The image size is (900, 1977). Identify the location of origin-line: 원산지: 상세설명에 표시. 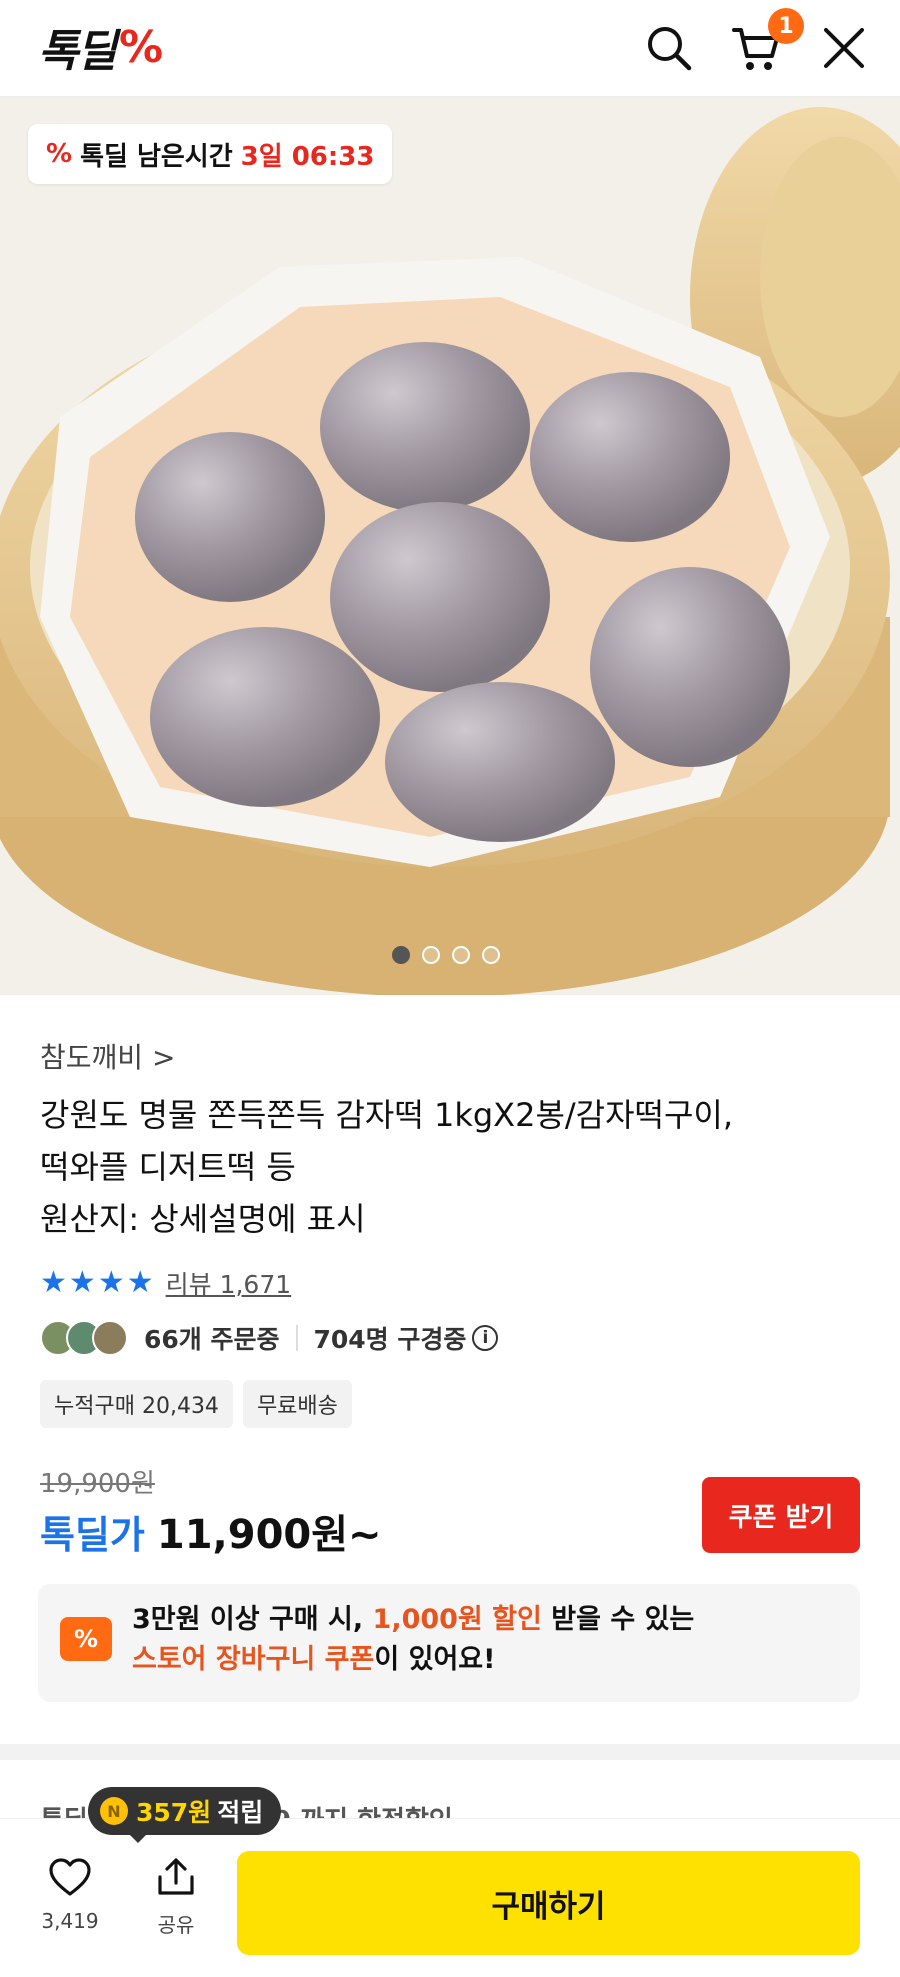
(203, 1219).